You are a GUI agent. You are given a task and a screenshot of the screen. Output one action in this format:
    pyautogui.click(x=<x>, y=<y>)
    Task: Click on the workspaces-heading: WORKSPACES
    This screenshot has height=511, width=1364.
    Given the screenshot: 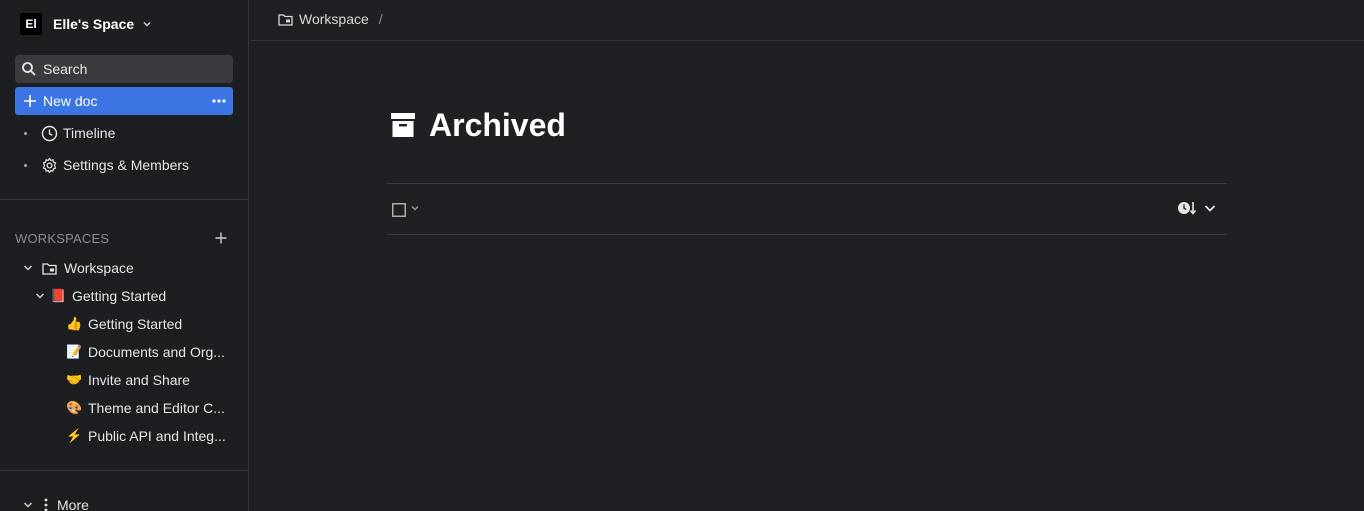 What is the action you would take?
    pyautogui.click(x=62, y=238)
    